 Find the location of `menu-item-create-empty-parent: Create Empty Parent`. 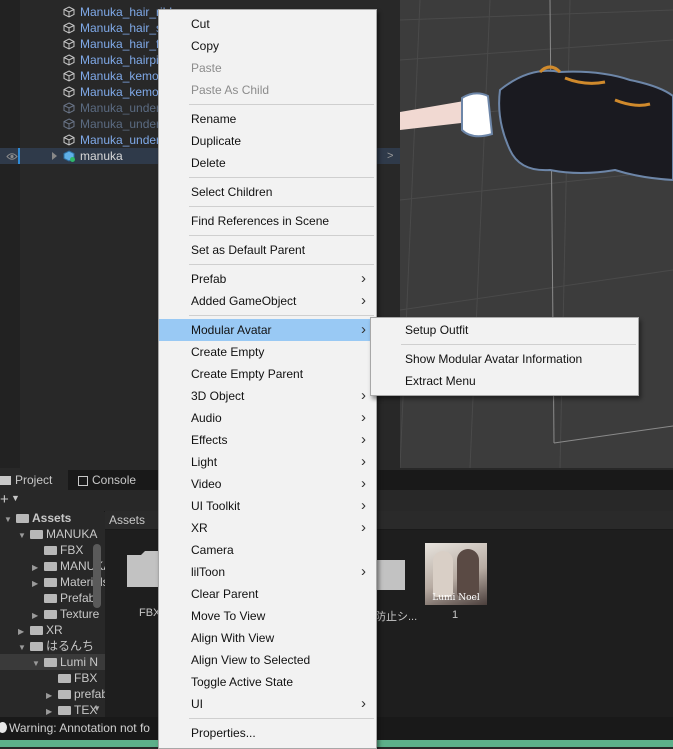

menu-item-create-empty-parent: Create Empty Parent is located at coordinates (267, 374).